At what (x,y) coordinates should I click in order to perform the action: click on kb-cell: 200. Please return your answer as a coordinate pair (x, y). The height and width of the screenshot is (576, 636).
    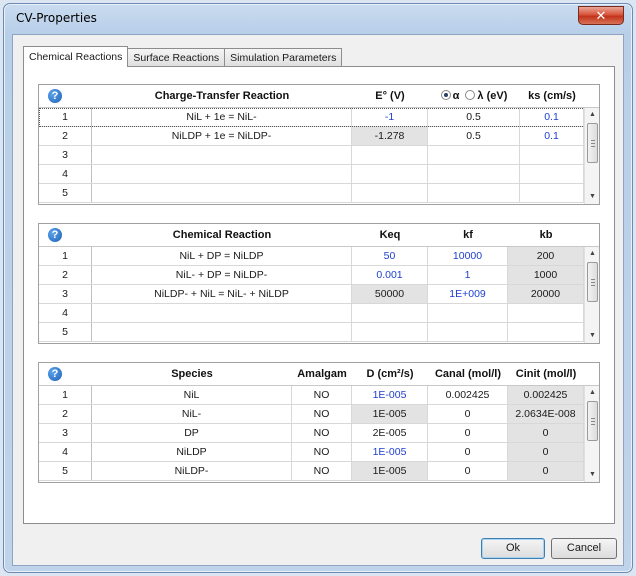
    Looking at the image, I should click on (546, 256).